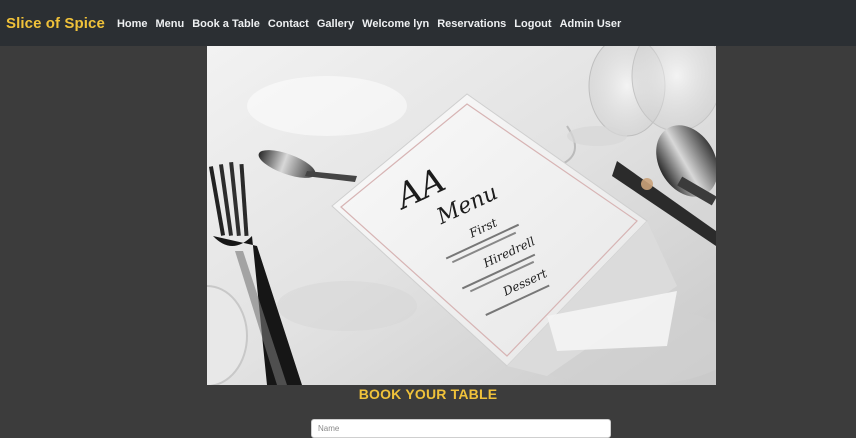 The width and height of the screenshot is (856, 438). Describe the element at coordinates (532, 24) in the screenshot. I see `nav-link-logout: Logout` at that location.